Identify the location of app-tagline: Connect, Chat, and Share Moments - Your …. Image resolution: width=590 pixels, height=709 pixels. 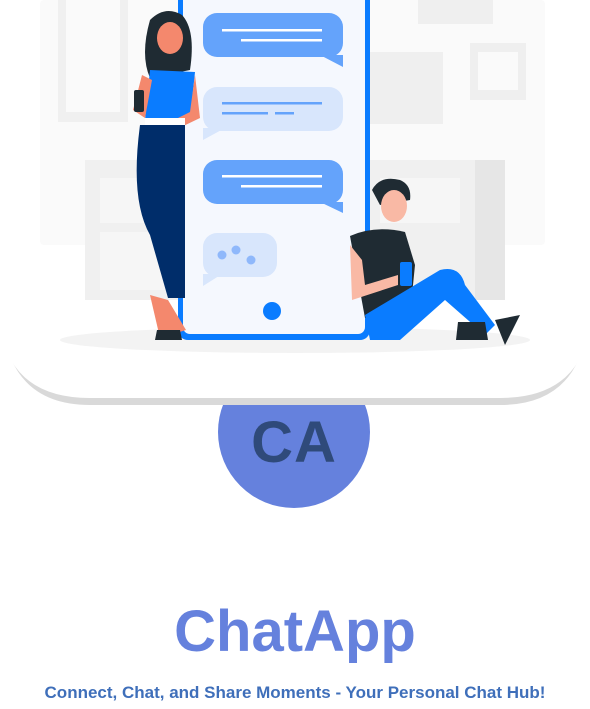
(295, 692).